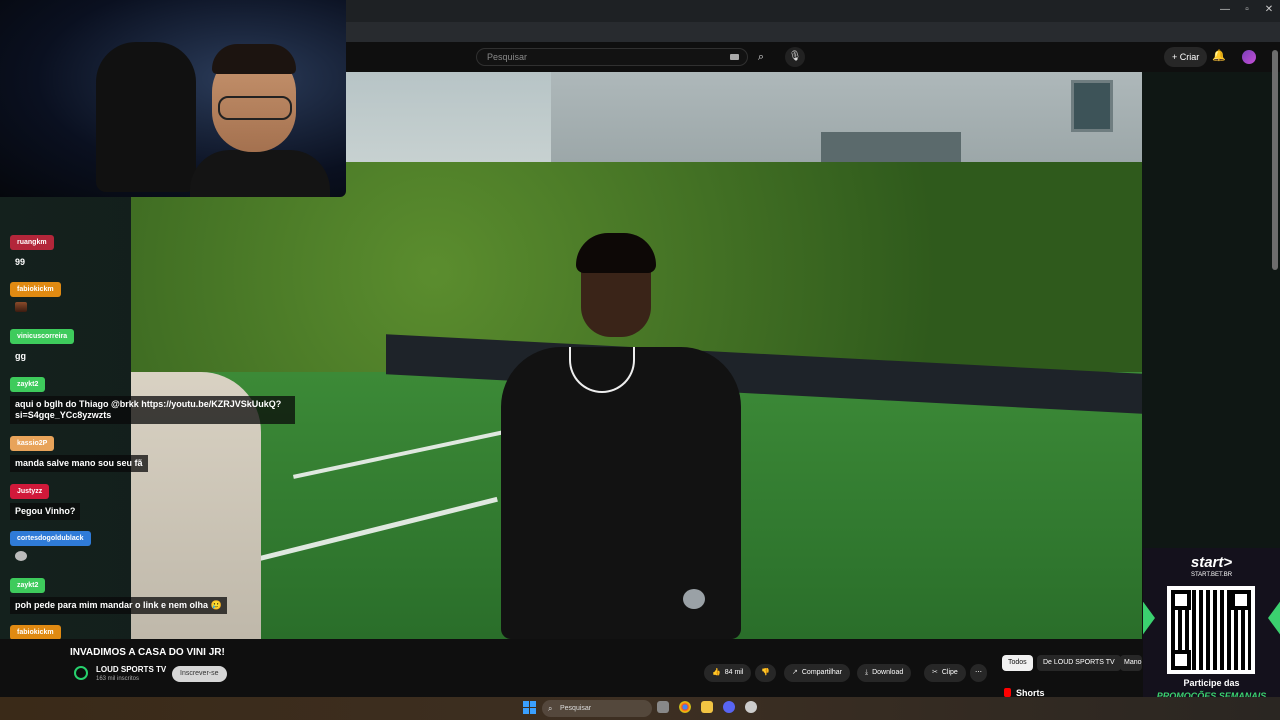 This screenshot has width=1280, height=720. I want to click on window-controls: — ▫ ✕, so click(1247, 10).